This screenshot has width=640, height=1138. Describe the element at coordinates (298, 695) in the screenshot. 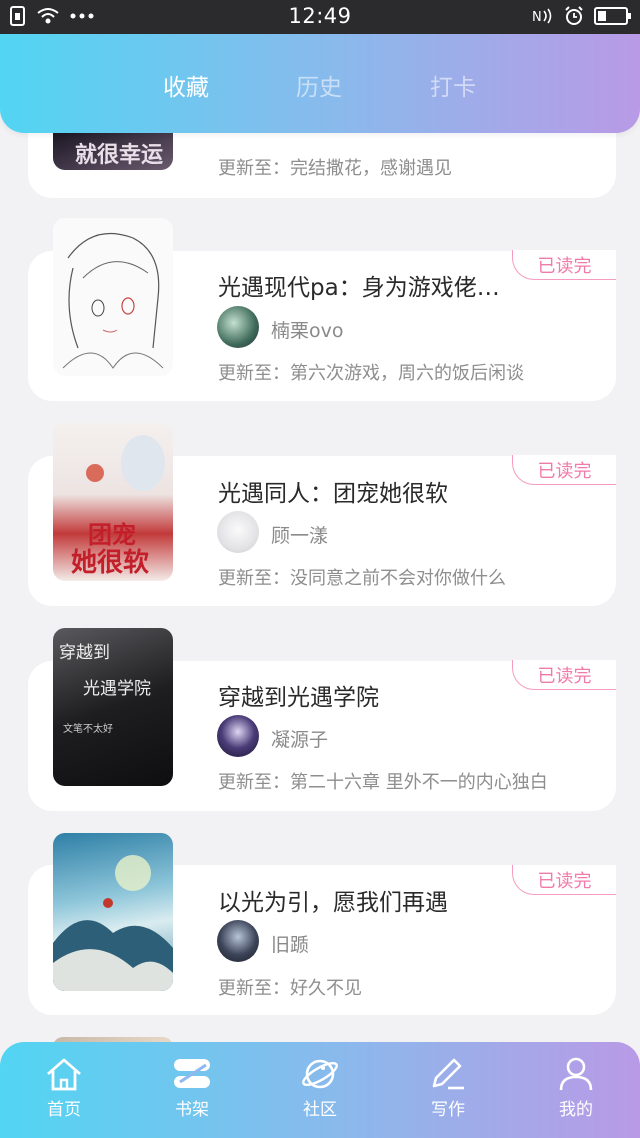

I see `book-title: 穿越到光遇学院` at that location.